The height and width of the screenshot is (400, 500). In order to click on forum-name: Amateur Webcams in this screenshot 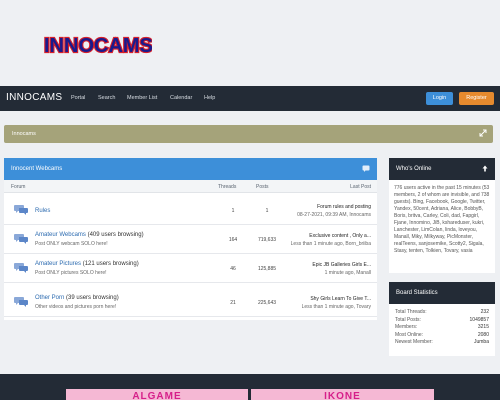, I will do `click(60, 235)`.